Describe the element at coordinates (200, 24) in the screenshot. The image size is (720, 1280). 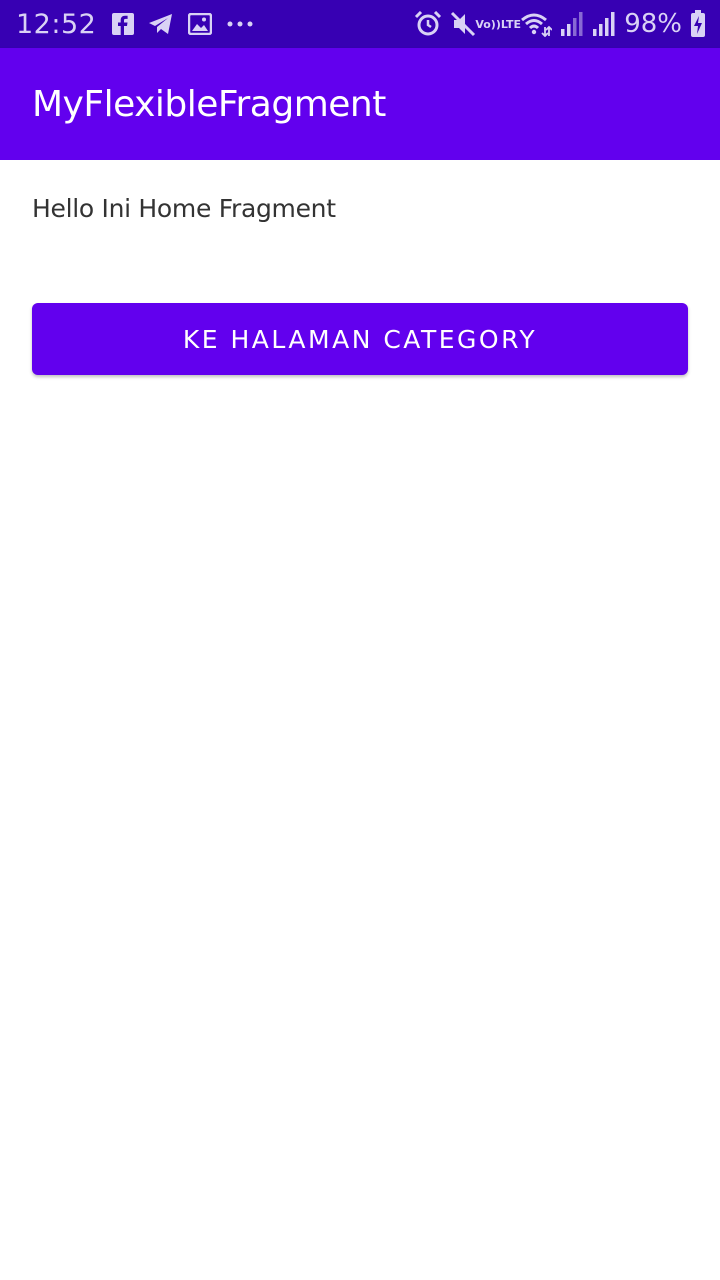
I see `gallery-icon` at that location.